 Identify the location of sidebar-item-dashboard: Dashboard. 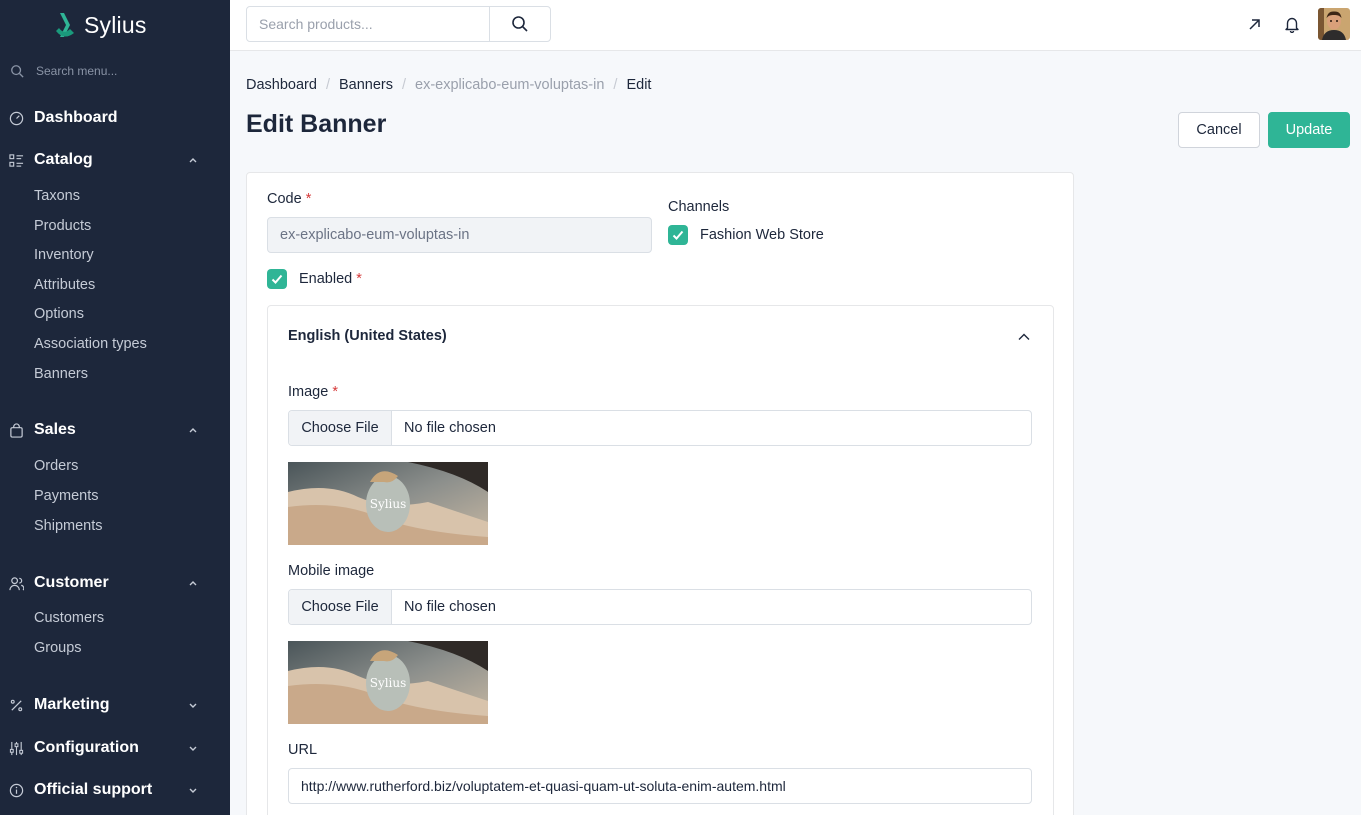
(115, 118).